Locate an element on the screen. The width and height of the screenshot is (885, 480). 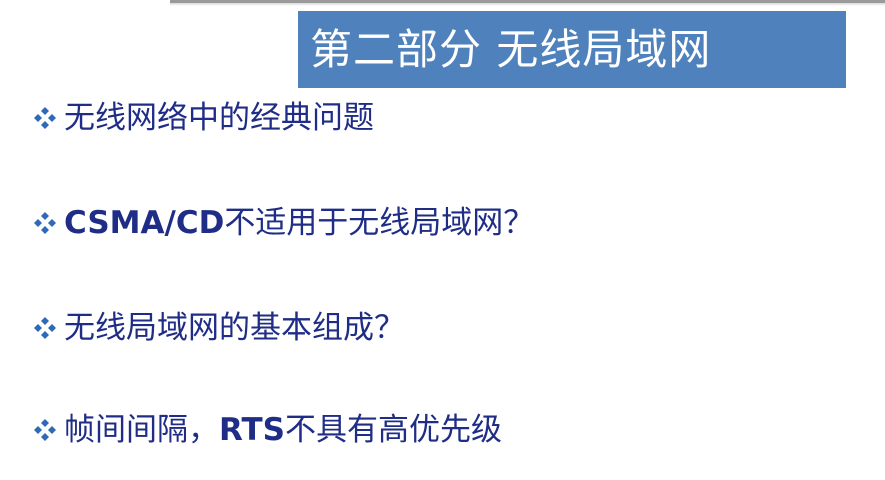
bullet-text: 不具有高优先级 is located at coordinates (393, 429).